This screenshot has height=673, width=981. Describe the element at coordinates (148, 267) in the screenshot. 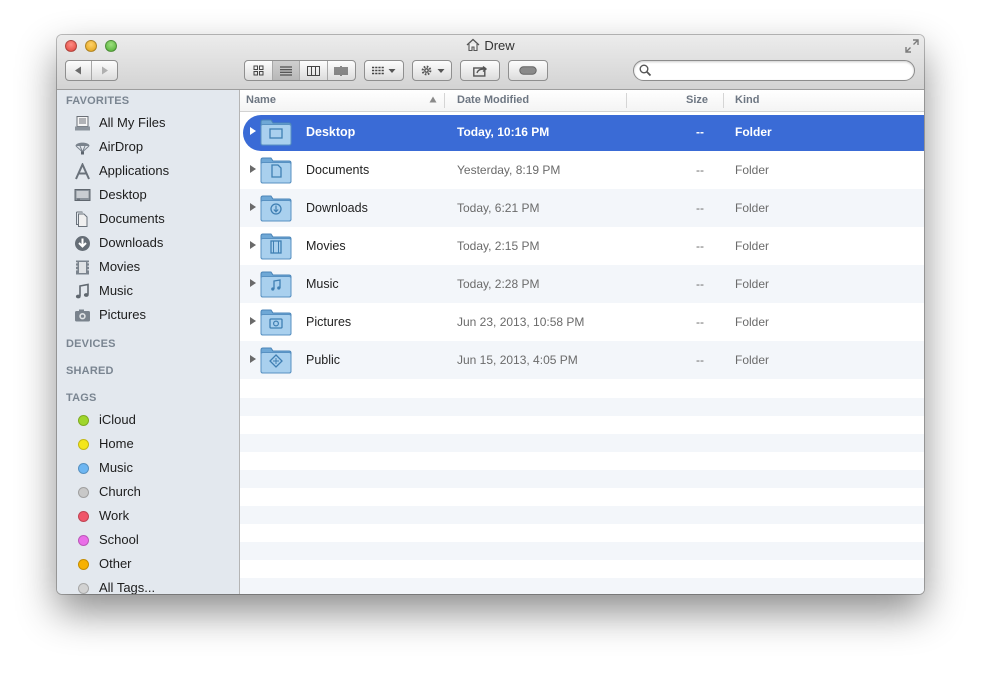

I see `sidebar-item-movies: Movies` at that location.